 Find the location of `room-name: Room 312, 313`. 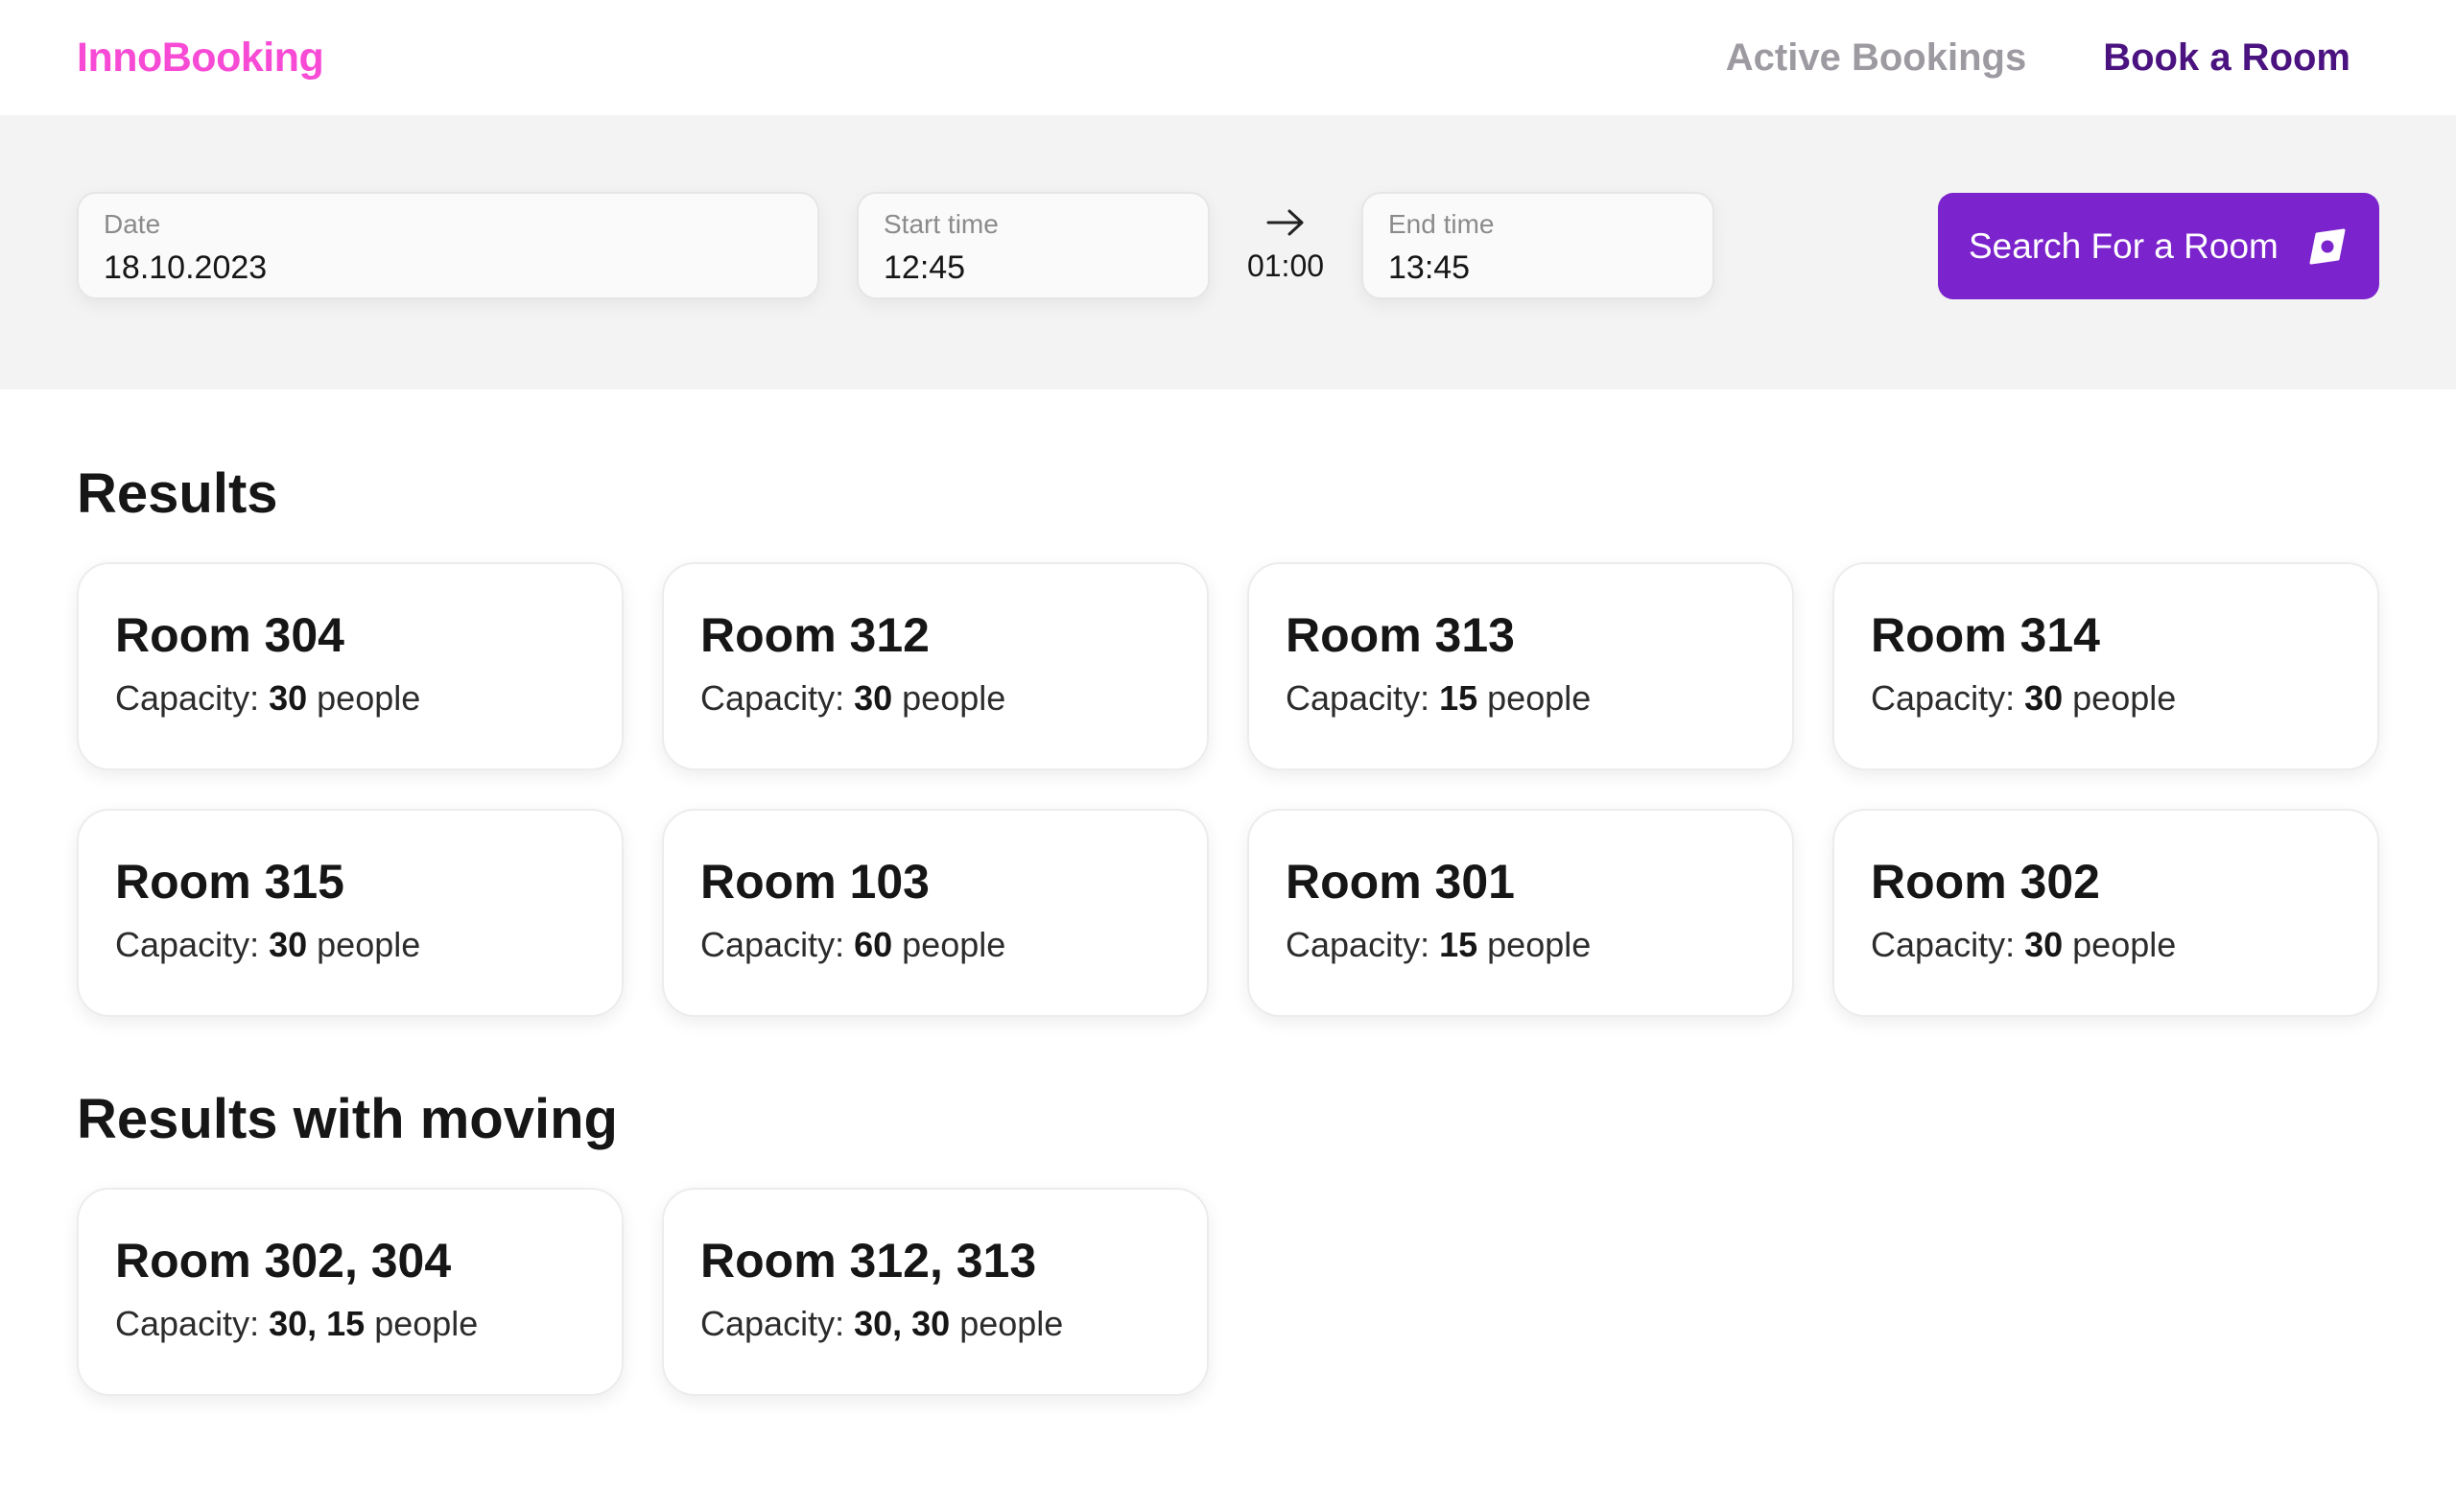

room-name: Room 312, 313 is located at coordinates (868, 1261).